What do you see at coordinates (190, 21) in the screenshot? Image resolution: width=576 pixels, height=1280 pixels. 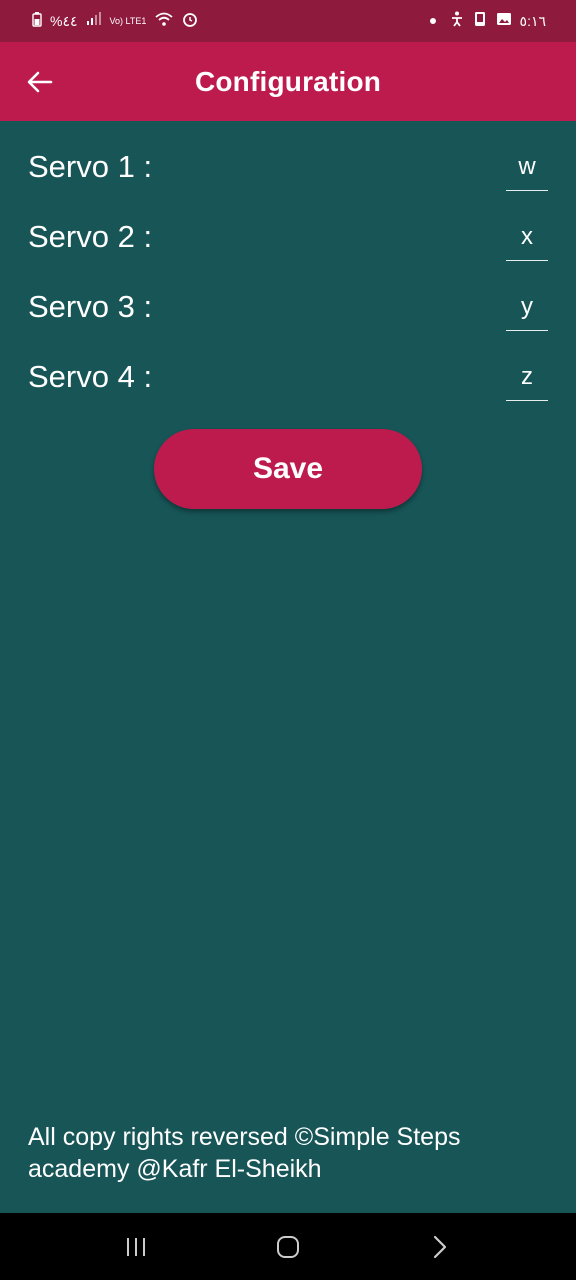 I see `alarm-icon` at bounding box center [190, 21].